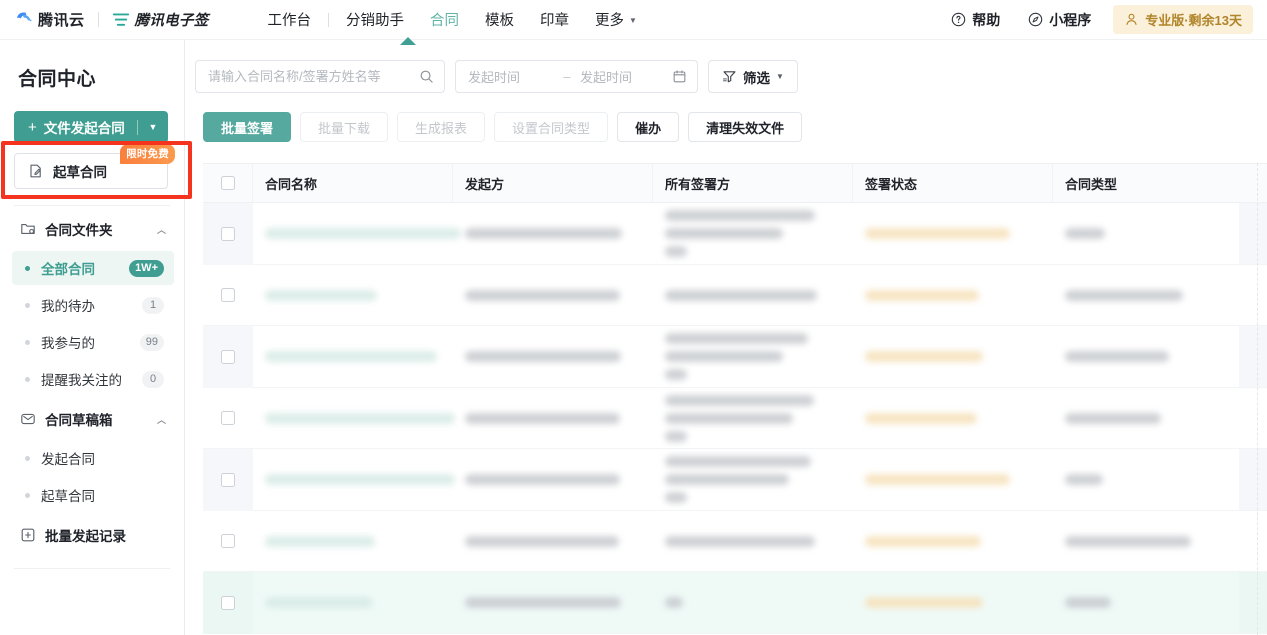 This screenshot has width=1267, height=635. I want to click on search-input, so click(313, 76).